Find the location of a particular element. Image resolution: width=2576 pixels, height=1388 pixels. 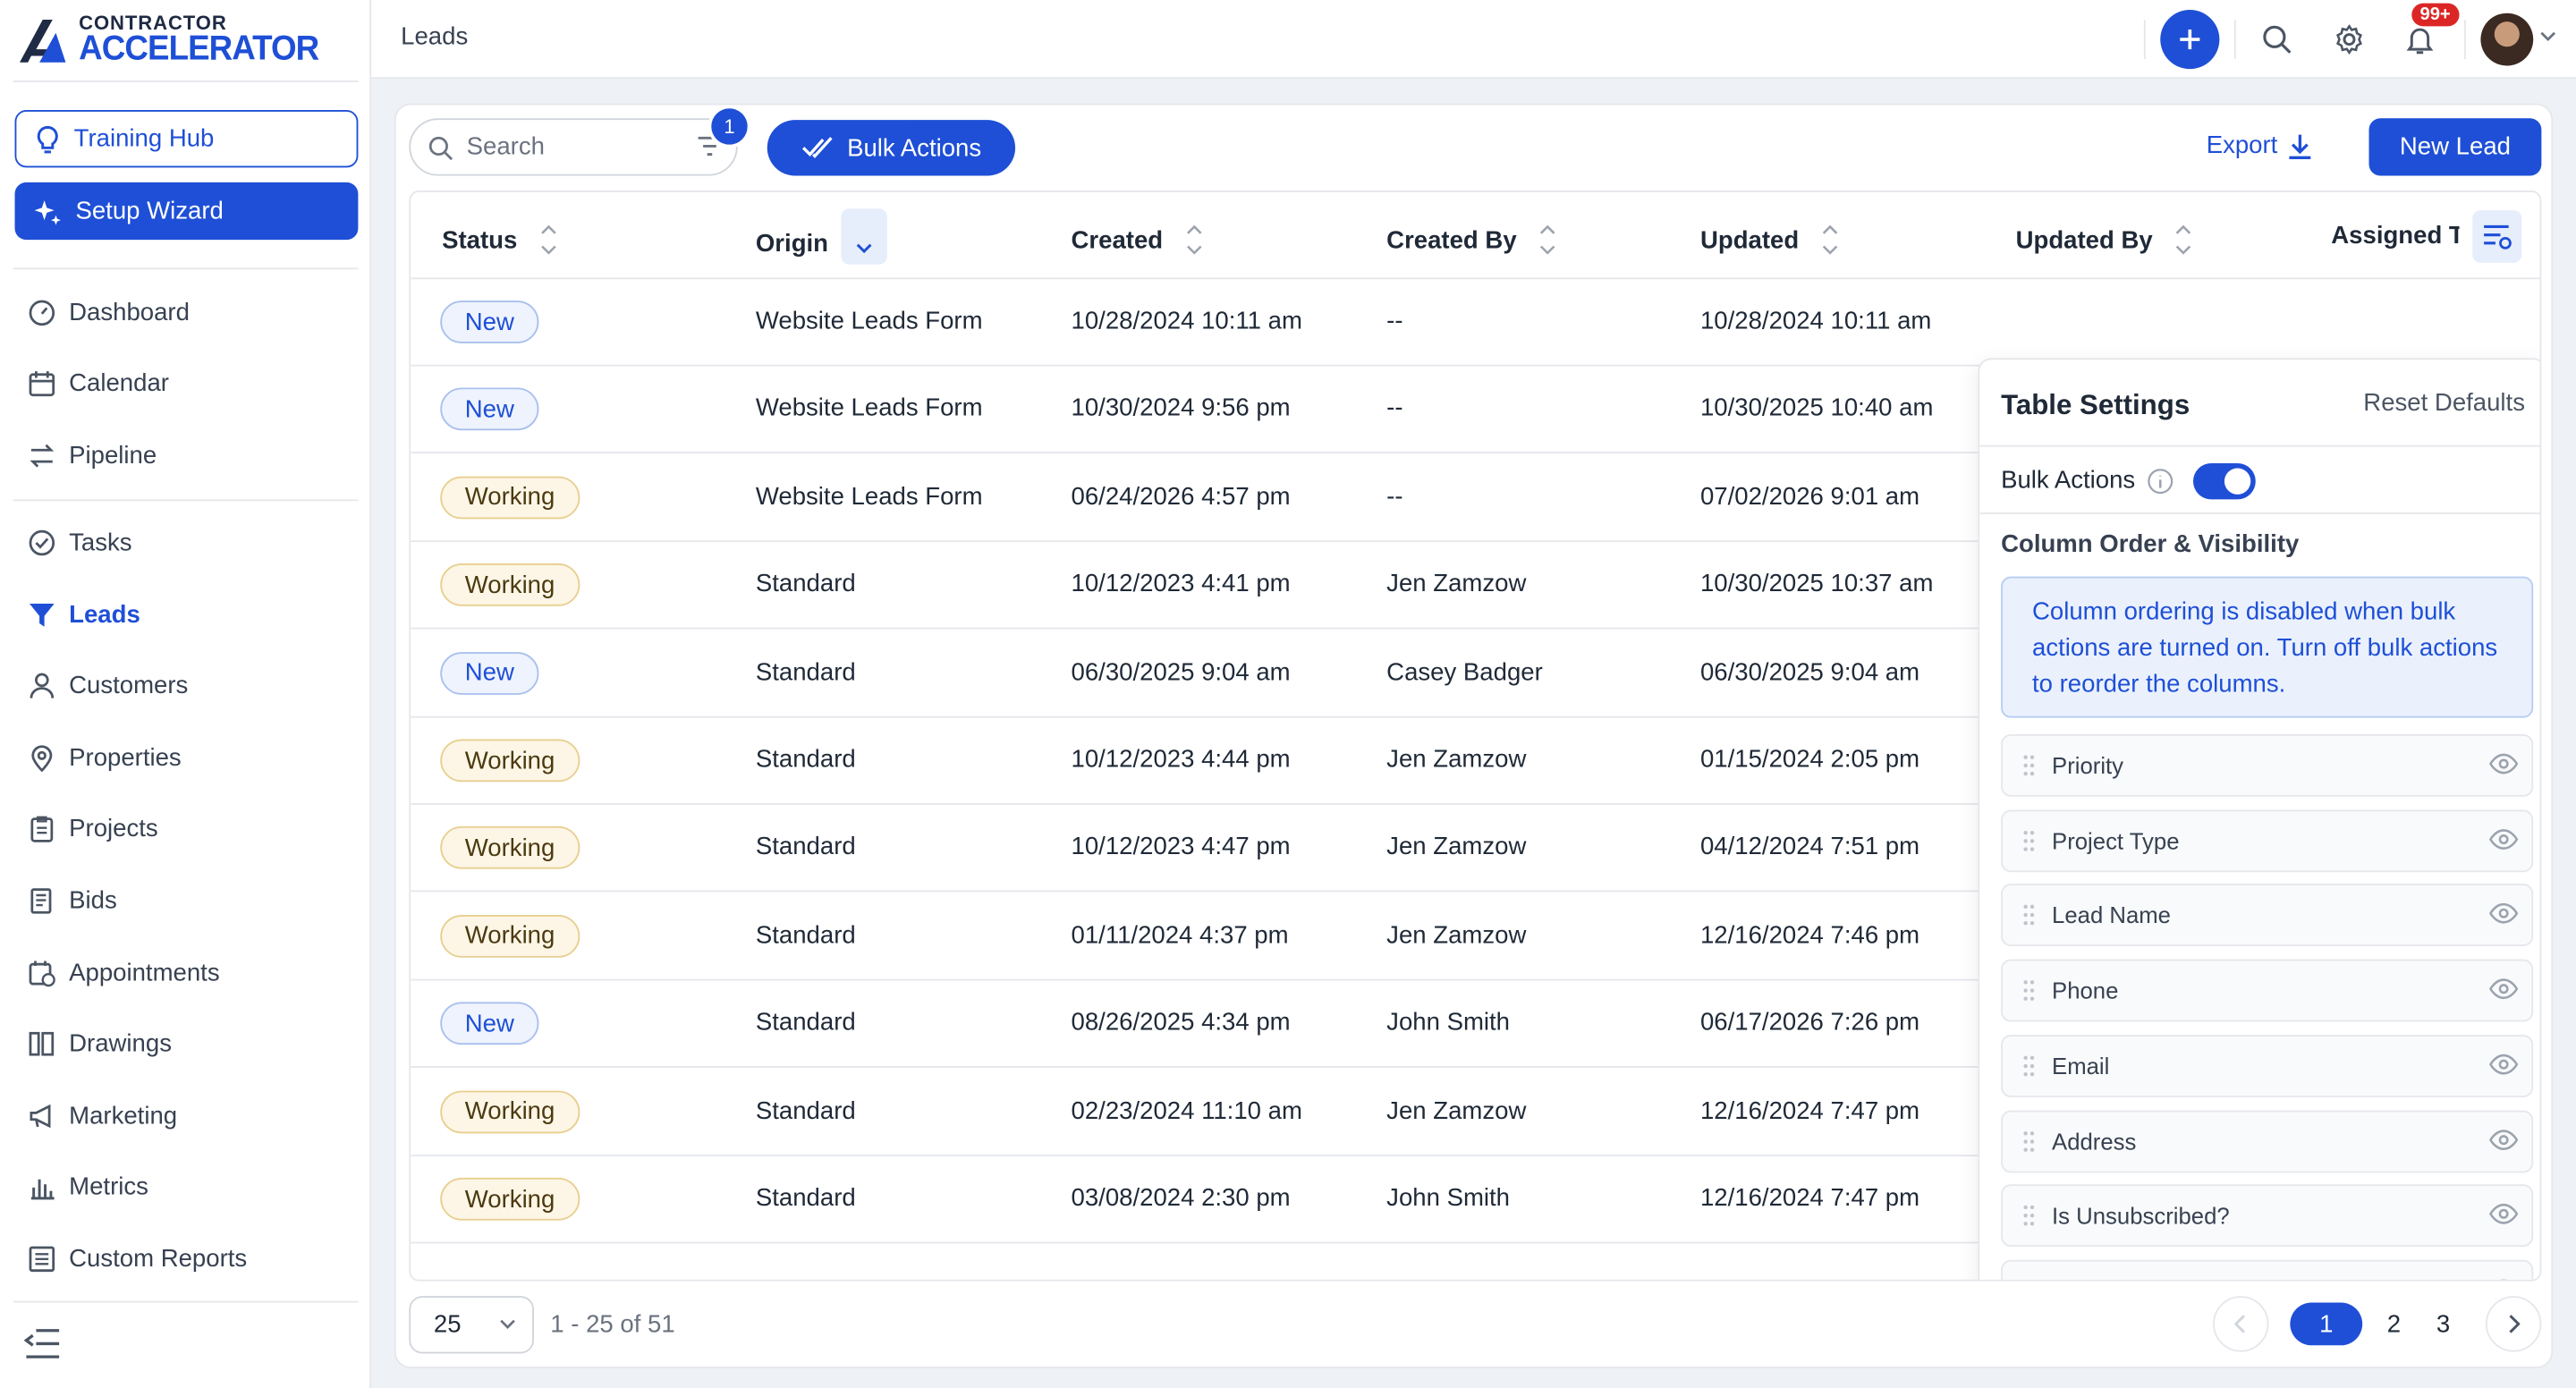

column-visibility-label: Address is located at coordinates (2094, 1141).